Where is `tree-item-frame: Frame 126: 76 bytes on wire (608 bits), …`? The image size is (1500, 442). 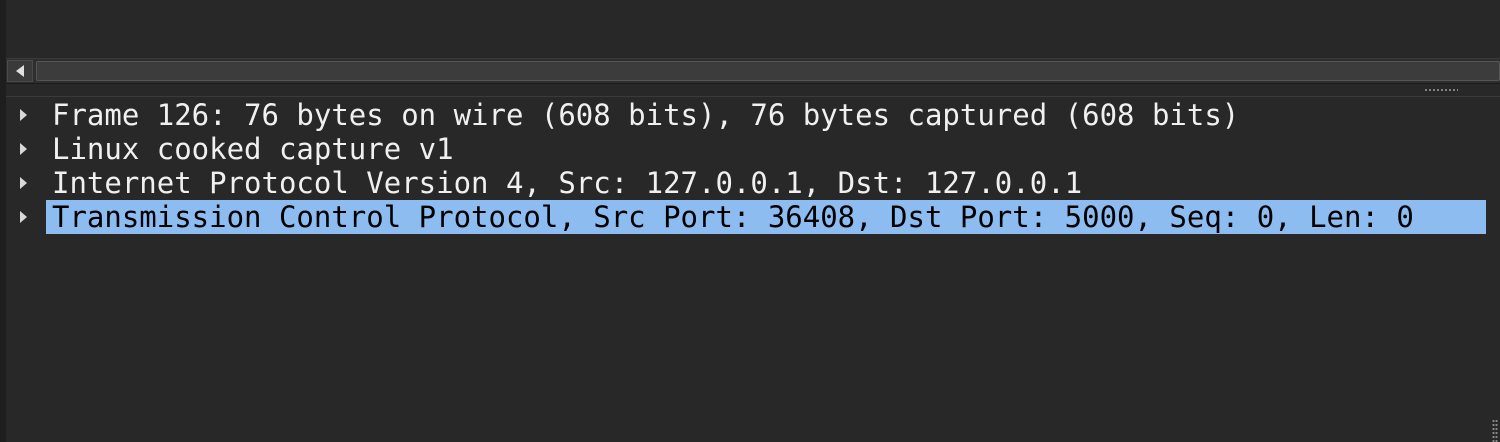 tree-item-frame: Frame 126: 76 bytes on wire (608 bits), … is located at coordinates (746, 115).